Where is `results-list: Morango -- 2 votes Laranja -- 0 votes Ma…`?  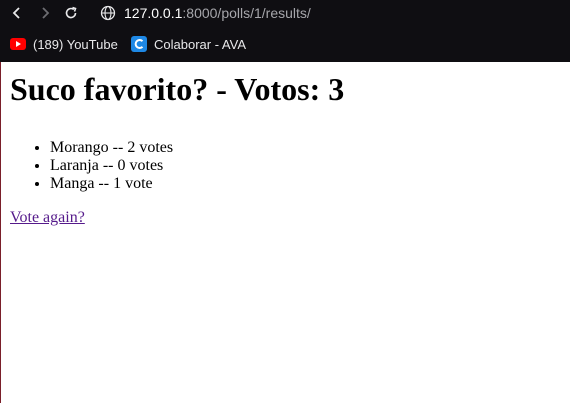 results-list: Morango -- 2 votes Laranja -- 0 votes Ma… is located at coordinates (91, 166).